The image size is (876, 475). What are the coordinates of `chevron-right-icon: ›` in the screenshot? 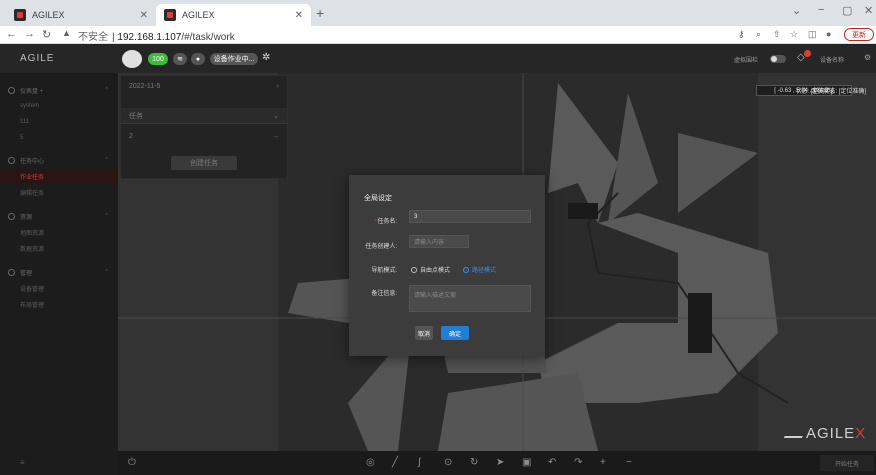 It's located at (277, 86).